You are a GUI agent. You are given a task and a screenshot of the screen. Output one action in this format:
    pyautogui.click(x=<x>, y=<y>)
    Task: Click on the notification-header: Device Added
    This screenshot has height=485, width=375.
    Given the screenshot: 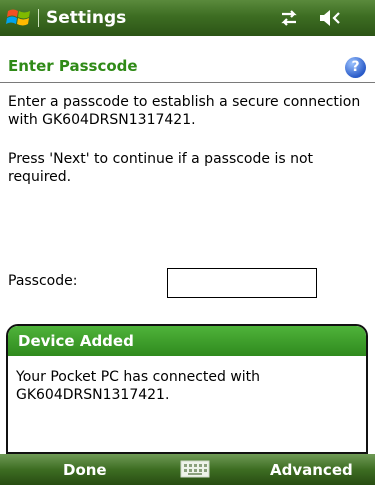 What is the action you would take?
    pyautogui.click(x=187, y=341)
    